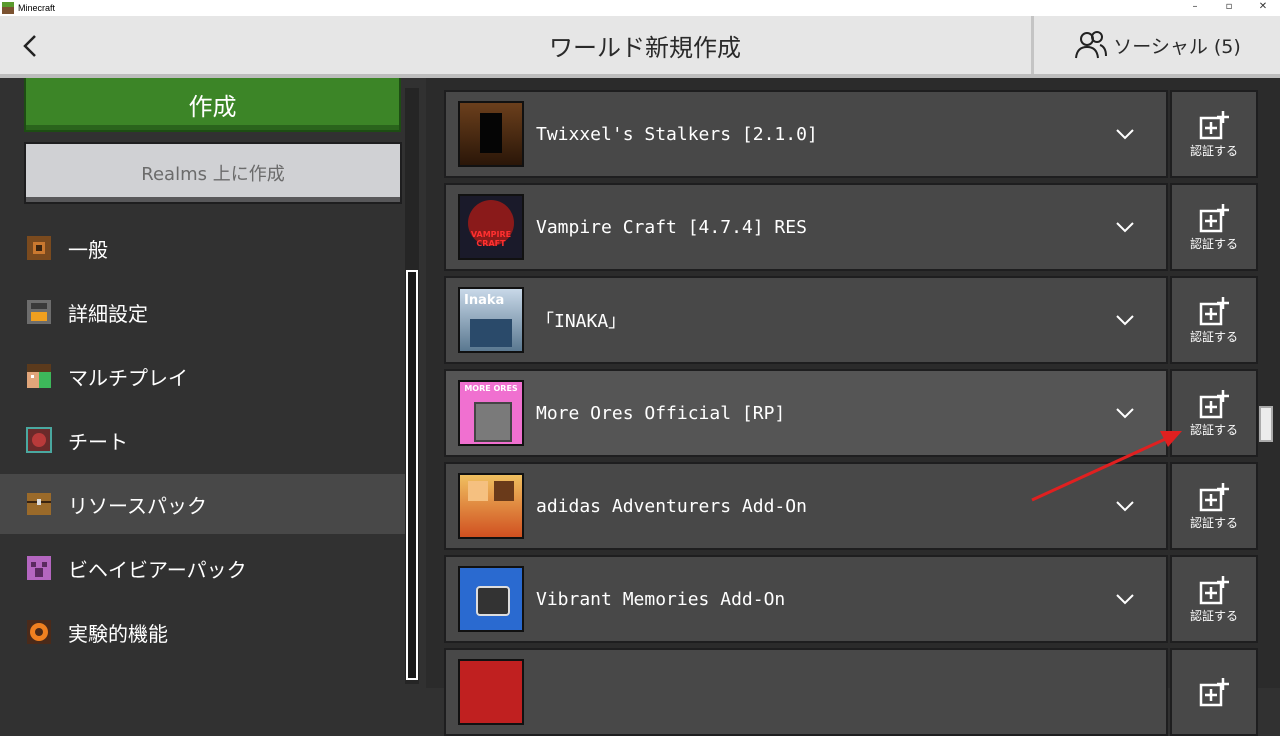  Describe the element at coordinates (213, 173) in the screenshot. I see `create-on-realms-button: Realms 上に作成` at that location.